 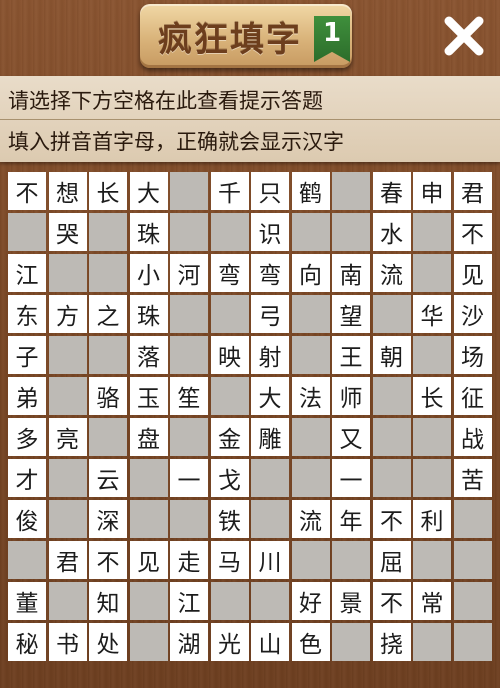 I want to click on grid-cell-filled: 常, so click(x=432, y=601).